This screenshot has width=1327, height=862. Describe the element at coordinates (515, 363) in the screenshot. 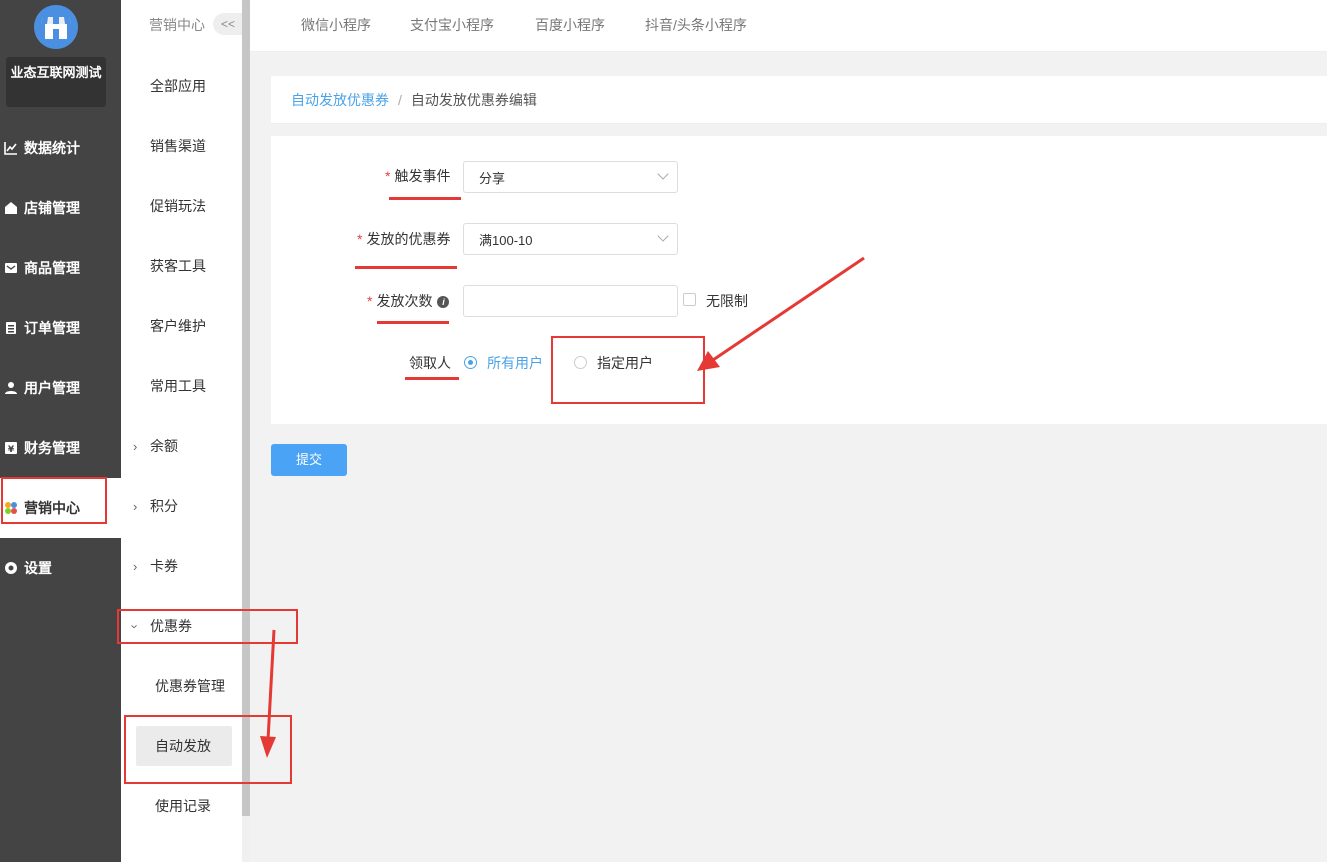

I see `radio-all-users-label: 所有用户` at that location.